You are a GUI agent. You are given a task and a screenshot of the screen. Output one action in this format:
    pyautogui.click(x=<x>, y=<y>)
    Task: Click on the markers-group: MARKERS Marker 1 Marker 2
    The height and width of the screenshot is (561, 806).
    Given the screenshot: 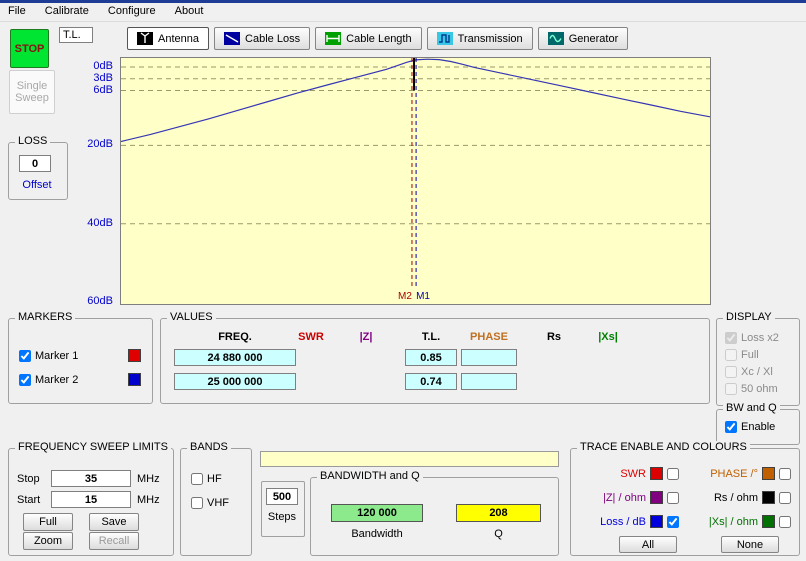 What is the action you would take?
    pyautogui.click(x=80, y=357)
    